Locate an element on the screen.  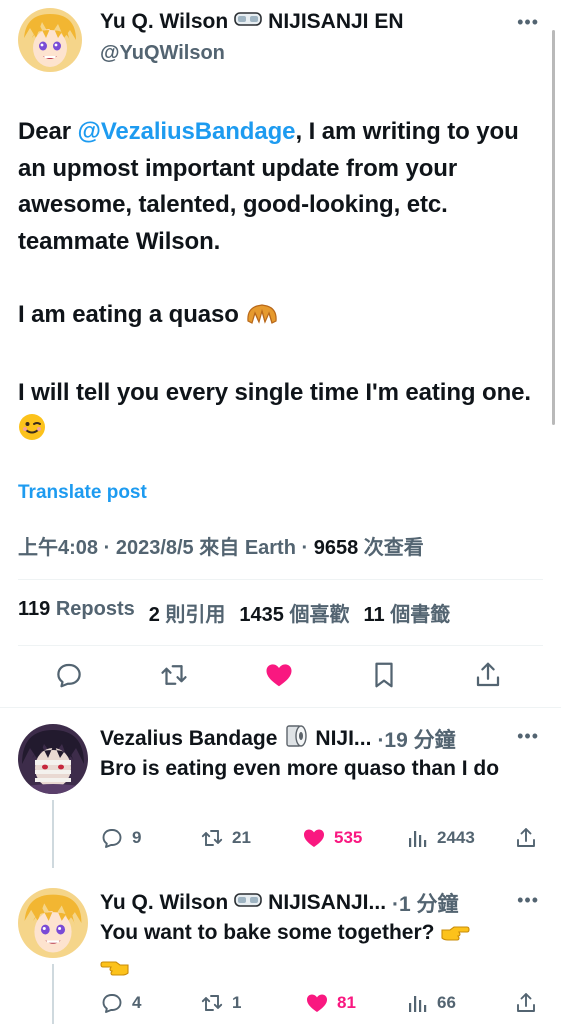
reposts-count: 119 is located at coordinates (34, 609).